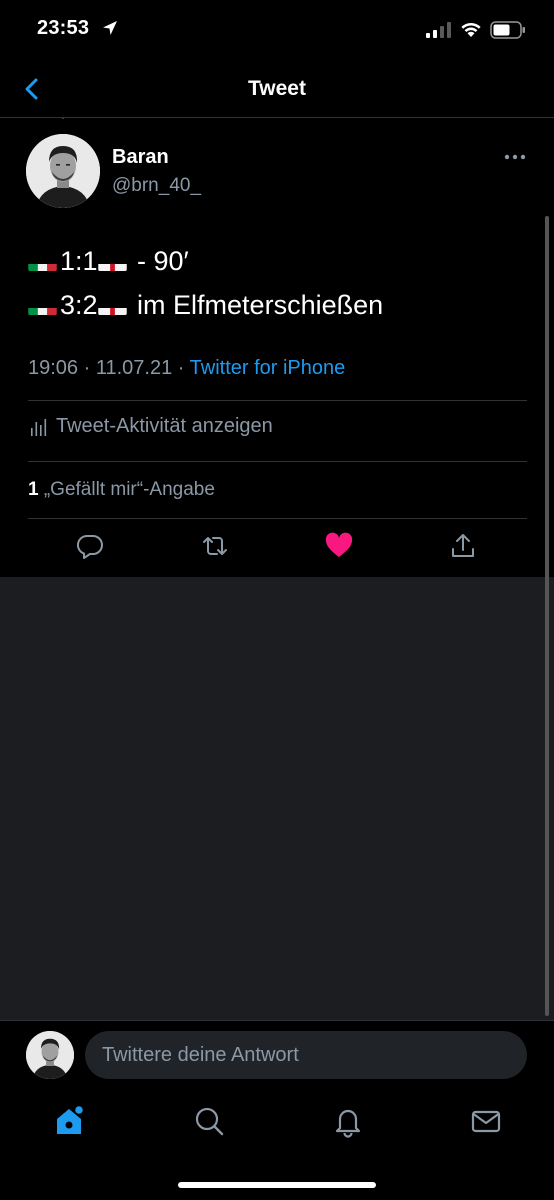 This screenshot has width=554, height=1200. I want to click on wifi-icon, so click(471, 29).